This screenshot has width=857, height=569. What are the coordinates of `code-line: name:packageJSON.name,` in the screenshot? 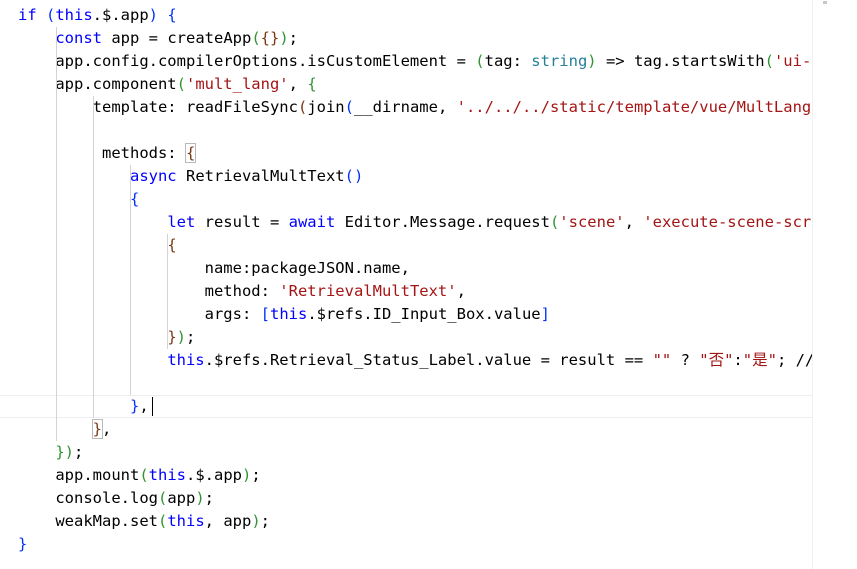 It's located at (214, 268).